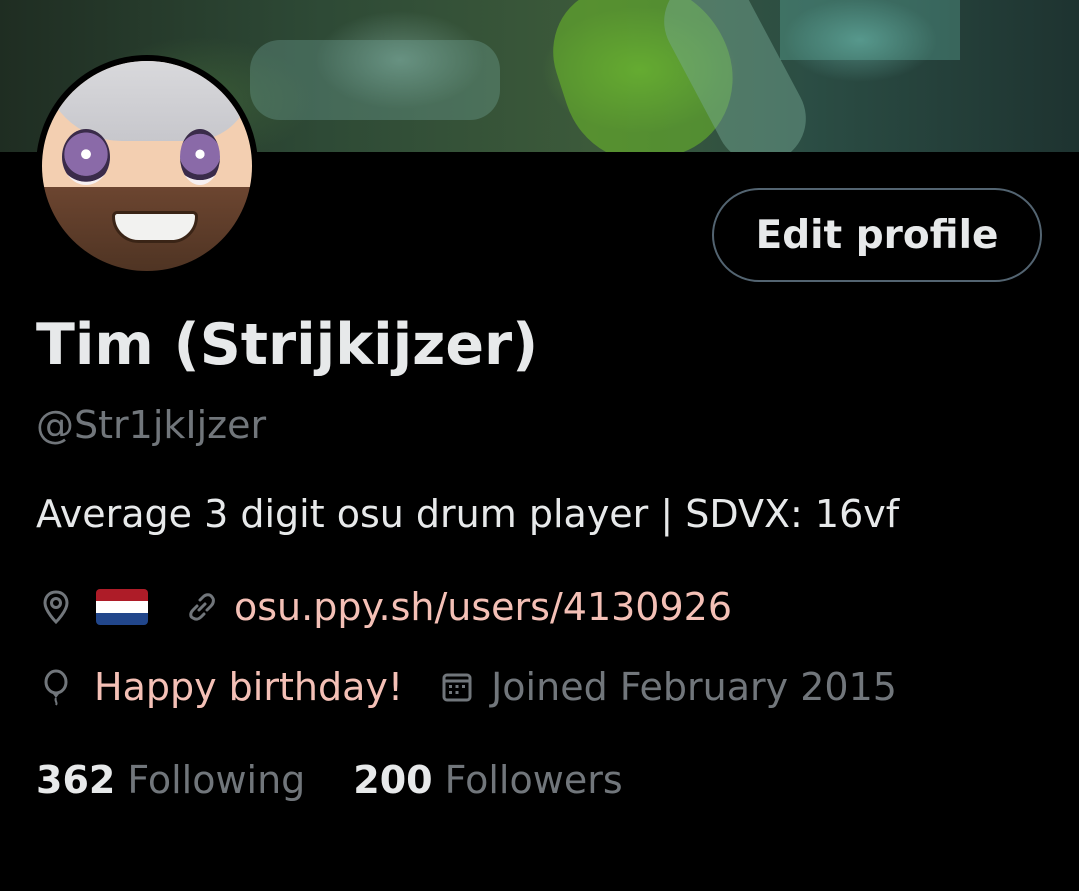  Describe the element at coordinates (694, 687) in the screenshot. I see `joined-date: Joined February 2015` at that location.